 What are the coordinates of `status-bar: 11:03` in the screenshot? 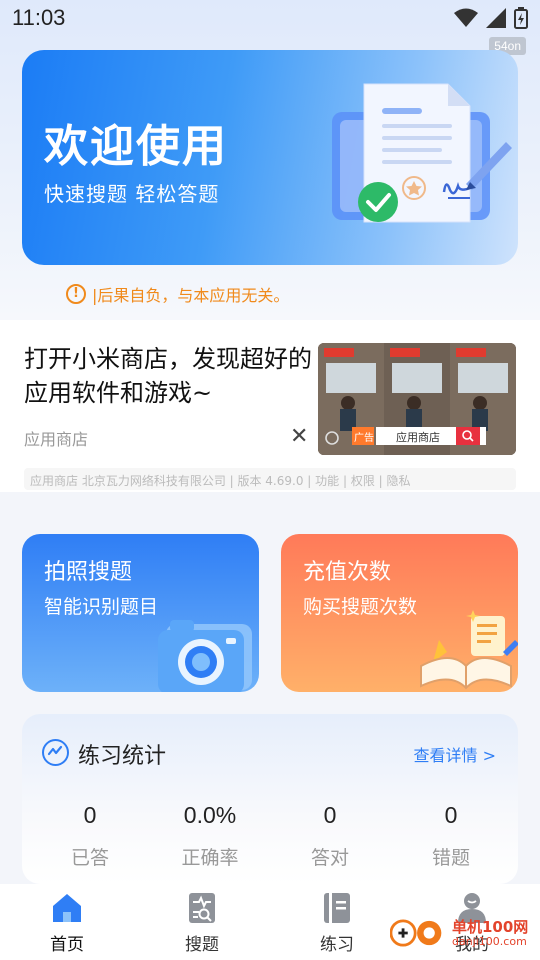 It's located at (270, 18).